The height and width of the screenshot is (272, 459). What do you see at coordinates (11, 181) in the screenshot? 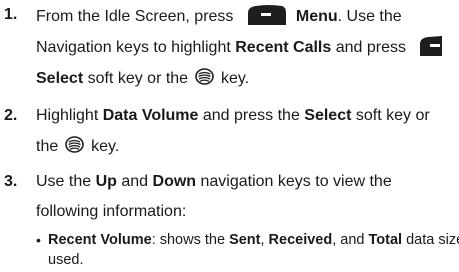
I see `step-number: 3.` at bounding box center [11, 181].